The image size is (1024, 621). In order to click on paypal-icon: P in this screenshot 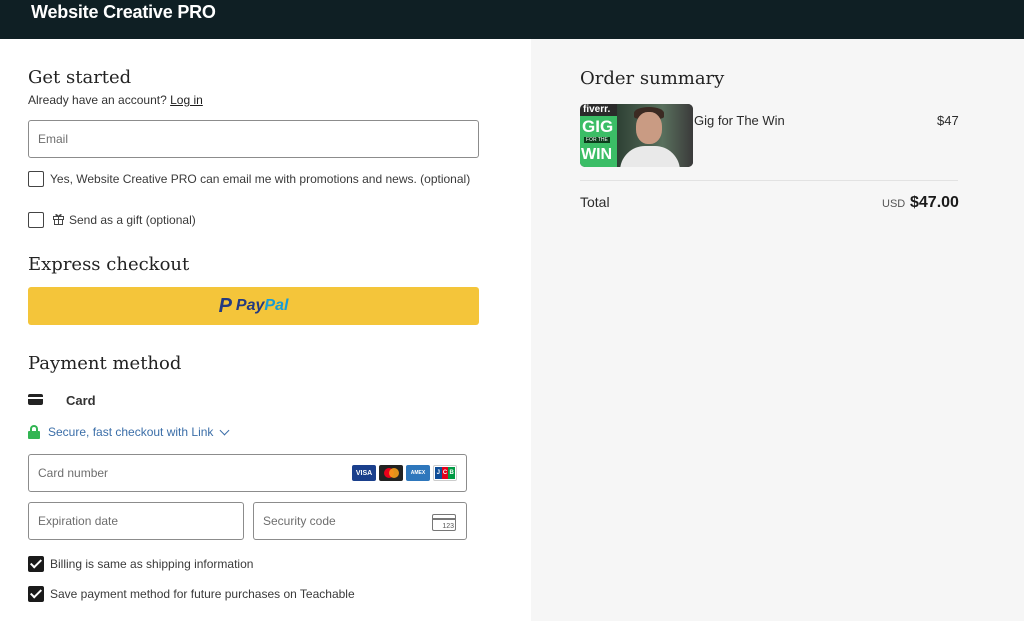, I will do `click(225, 305)`.